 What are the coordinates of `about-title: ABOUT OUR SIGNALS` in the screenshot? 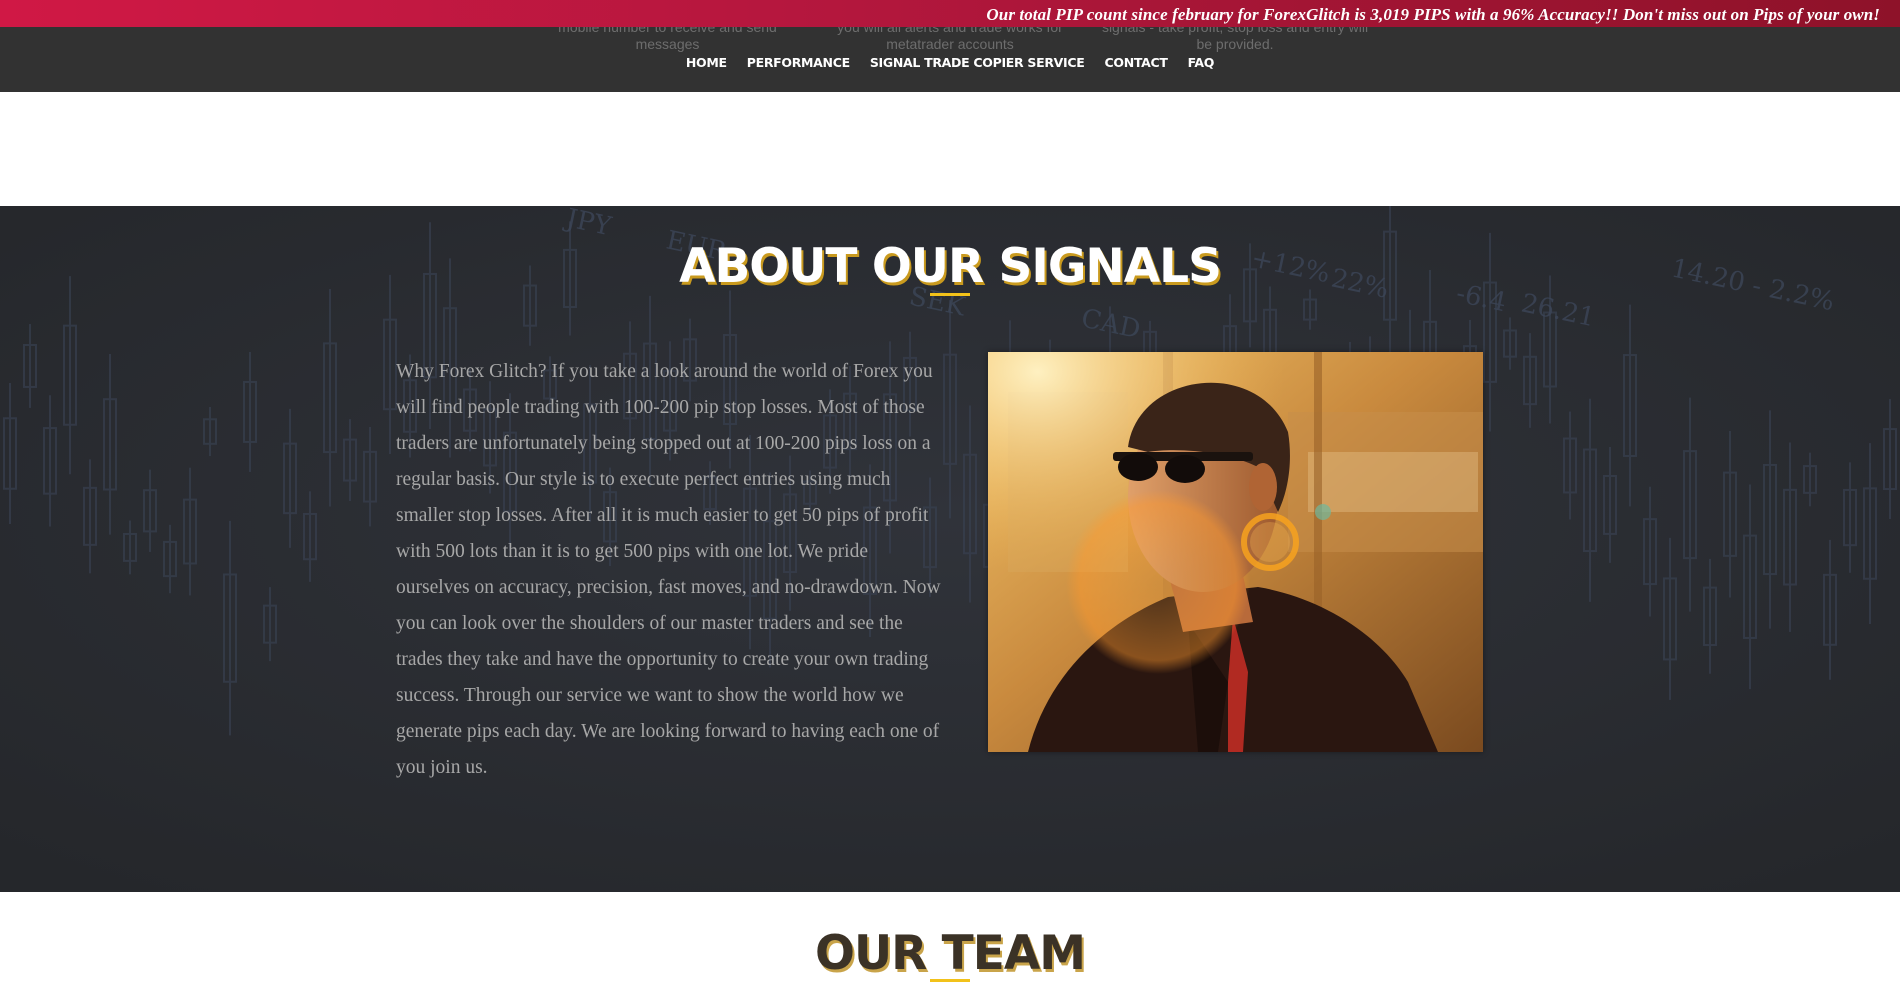 It's located at (950, 266).